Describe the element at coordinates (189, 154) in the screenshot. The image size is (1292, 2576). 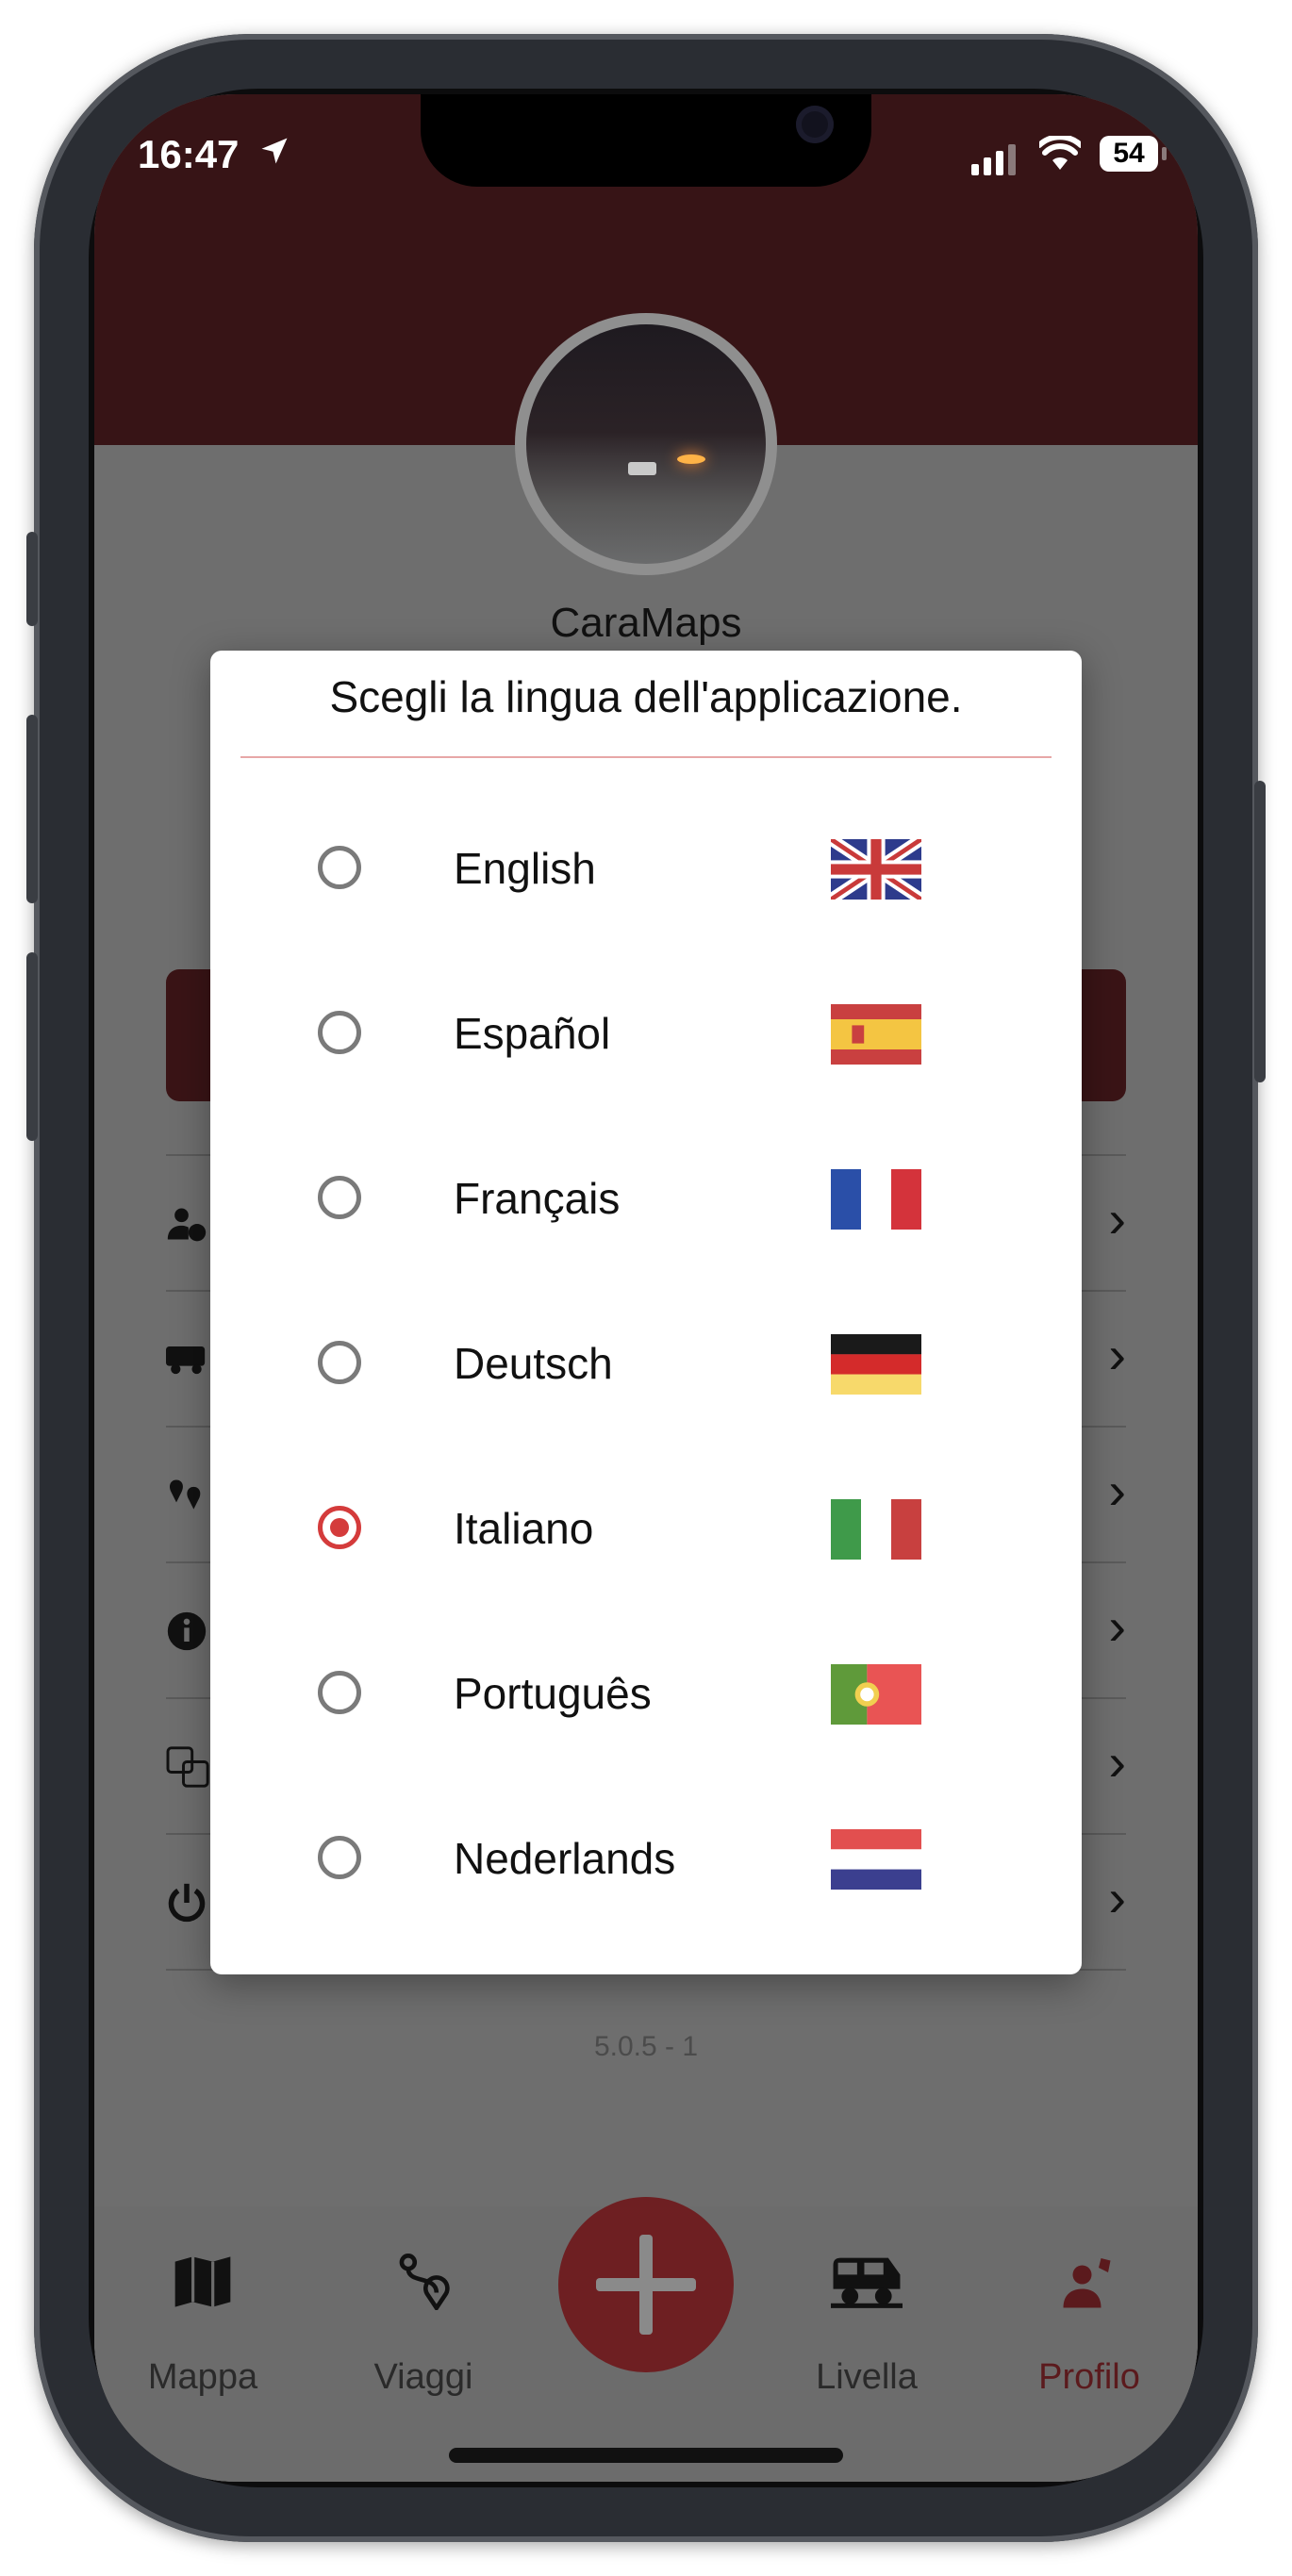
I see `status-time-label: 16:47` at that location.